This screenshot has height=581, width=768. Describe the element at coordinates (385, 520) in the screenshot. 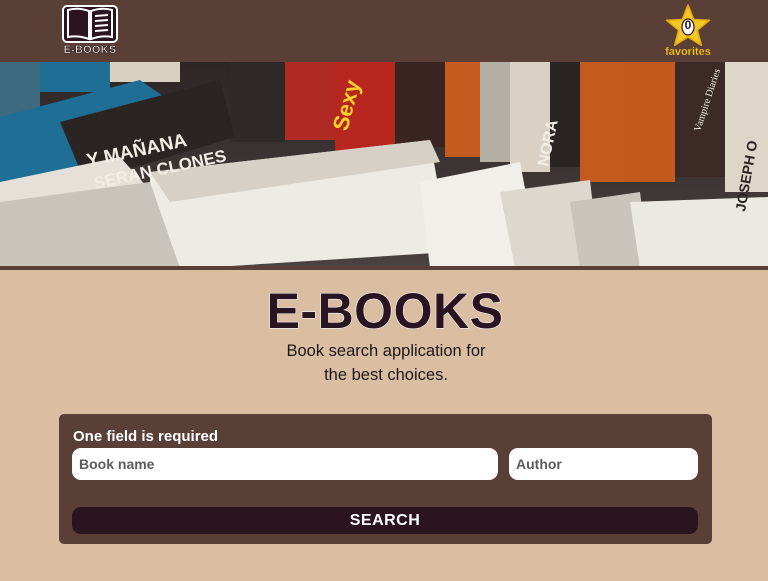

I see `search-button: SEARCH` at that location.